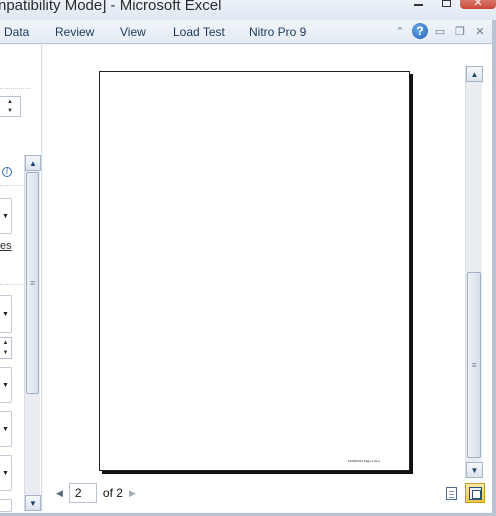  Describe the element at coordinates (133, 32) in the screenshot. I see `tab-view: View` at that location.